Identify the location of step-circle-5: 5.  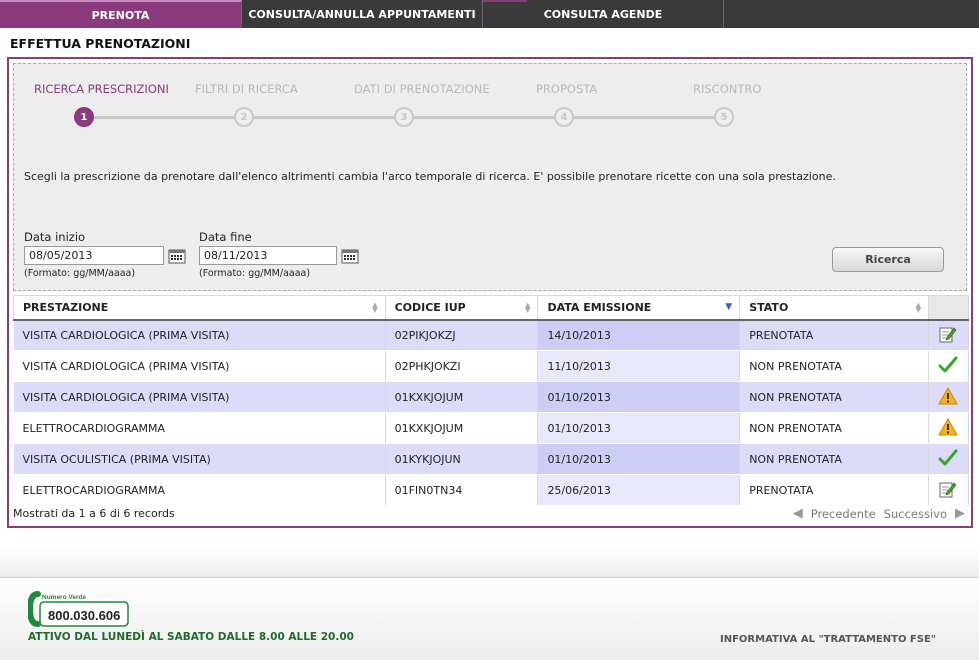
(724, 117).